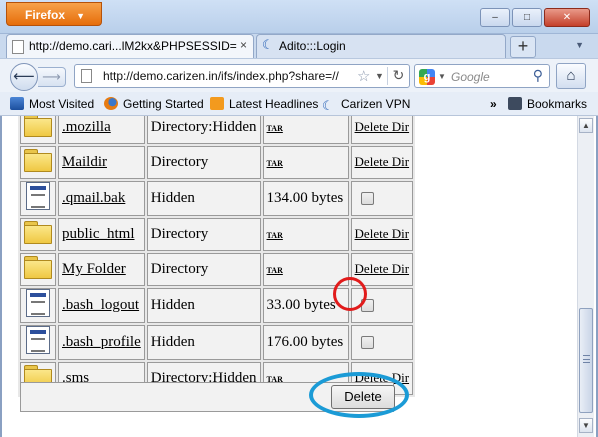 The height and width of the screenshot is (437, 598). I want to click on chevron-down-icon: ▼, so click(80, 16).